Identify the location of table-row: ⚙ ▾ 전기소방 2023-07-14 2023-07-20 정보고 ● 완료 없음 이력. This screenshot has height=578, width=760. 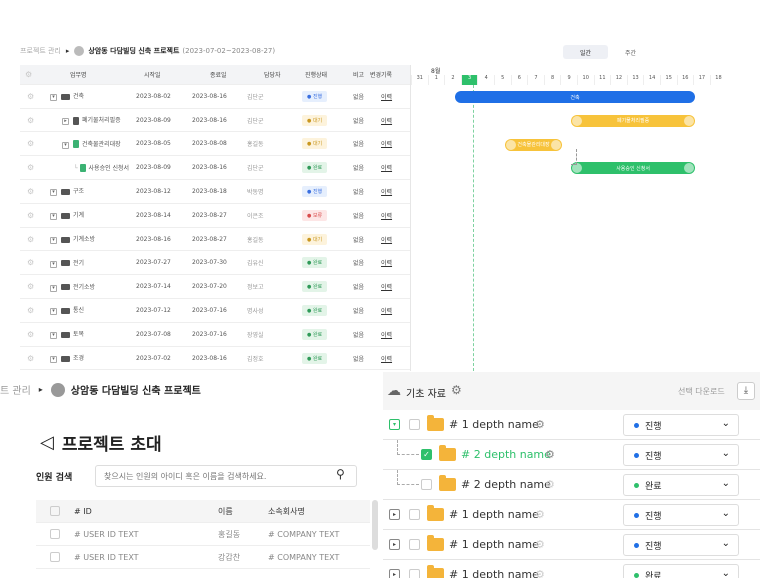
(215, 287).